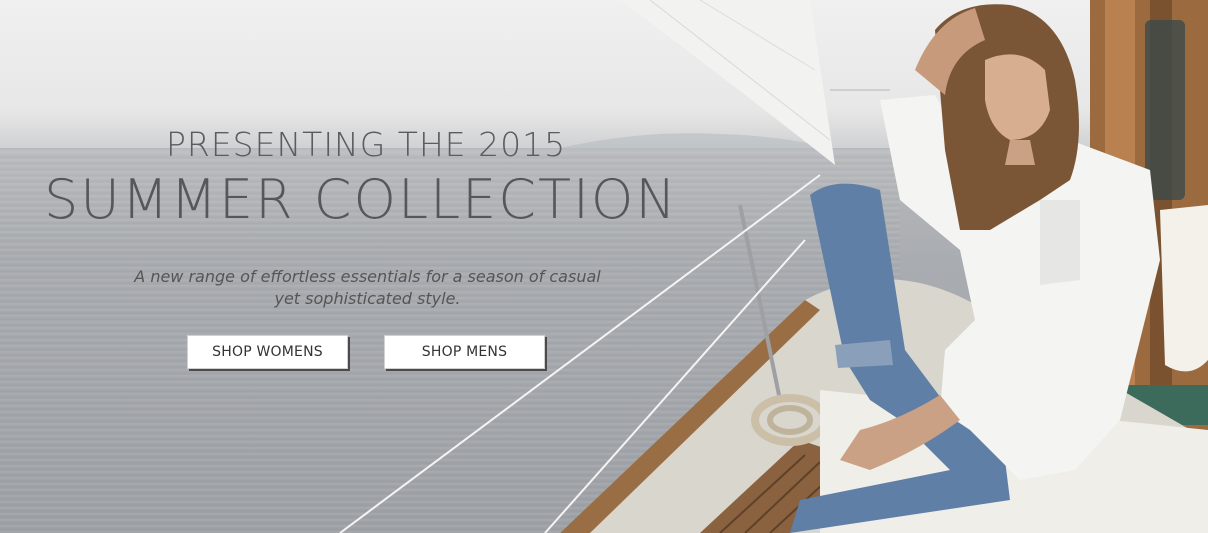  I want to click on headline-summer-collection: SUMMER COLLECTION, so click(361, 199).